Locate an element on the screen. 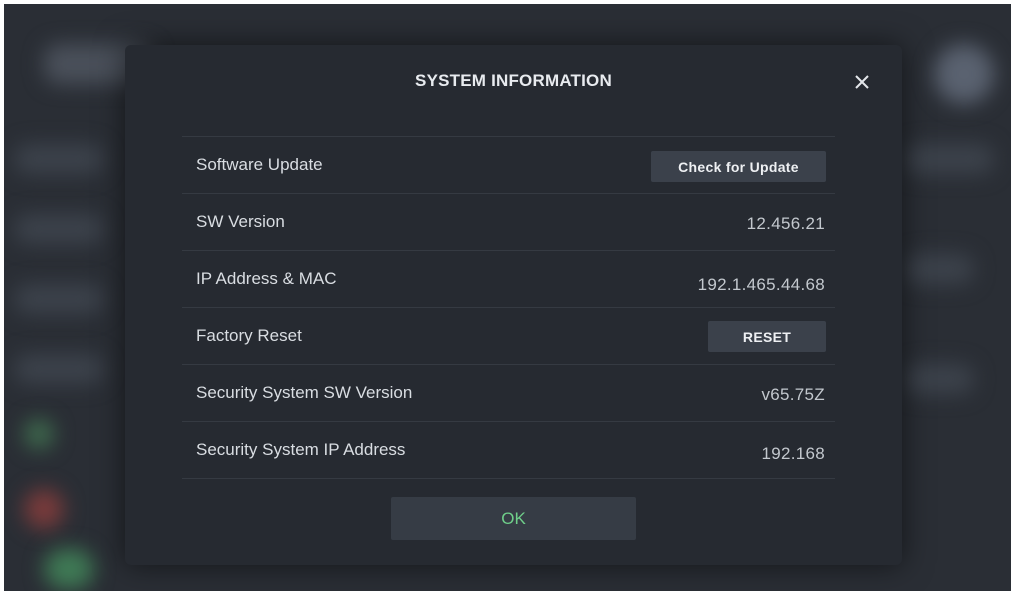  check-for-update-button: Check for Update is located at coordinates (738, 166).